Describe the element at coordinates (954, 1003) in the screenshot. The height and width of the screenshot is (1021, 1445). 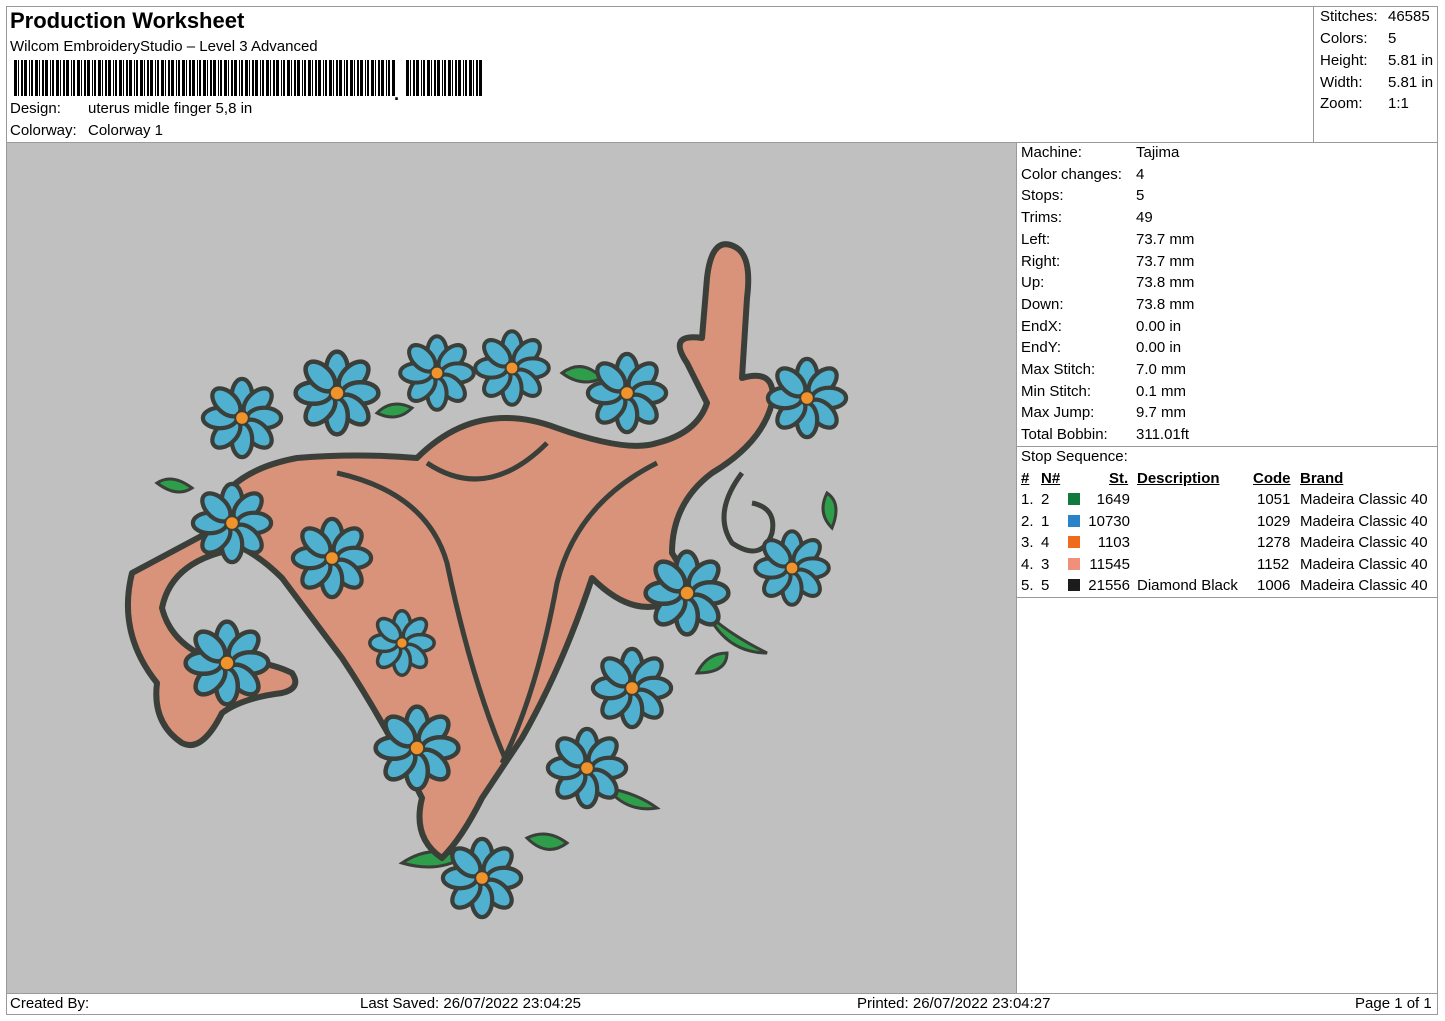
I see `printed-date: Printed: 26/07/2022 23:04:27` at that location.